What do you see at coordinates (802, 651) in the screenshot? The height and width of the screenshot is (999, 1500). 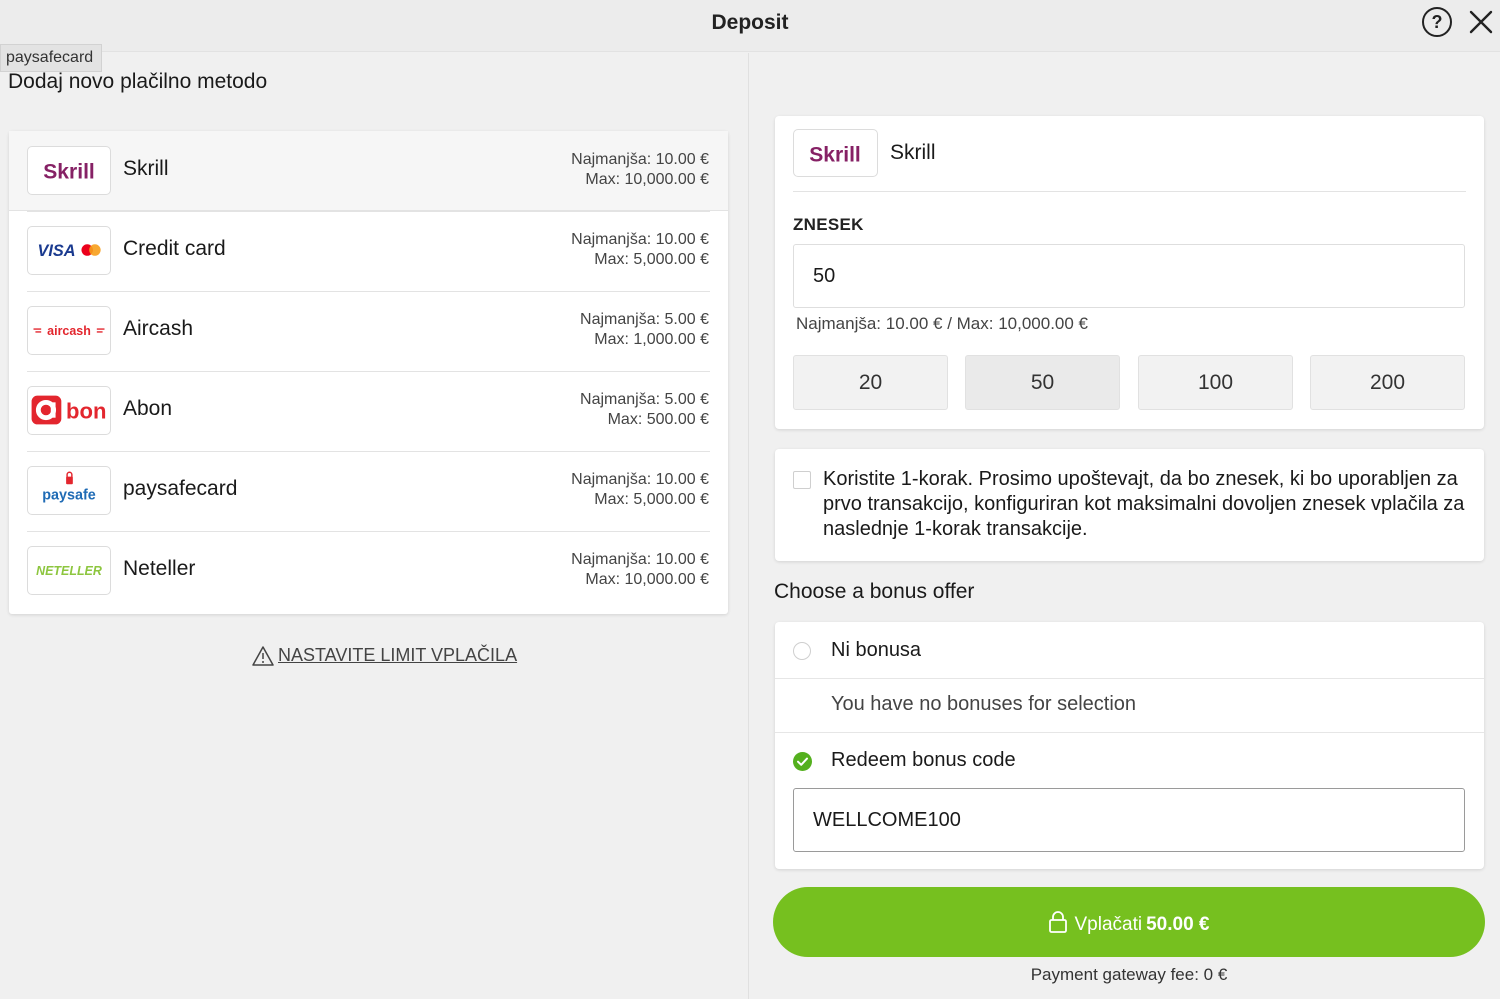 I see `no-bonus-radio` at bounding box center [802, 651].